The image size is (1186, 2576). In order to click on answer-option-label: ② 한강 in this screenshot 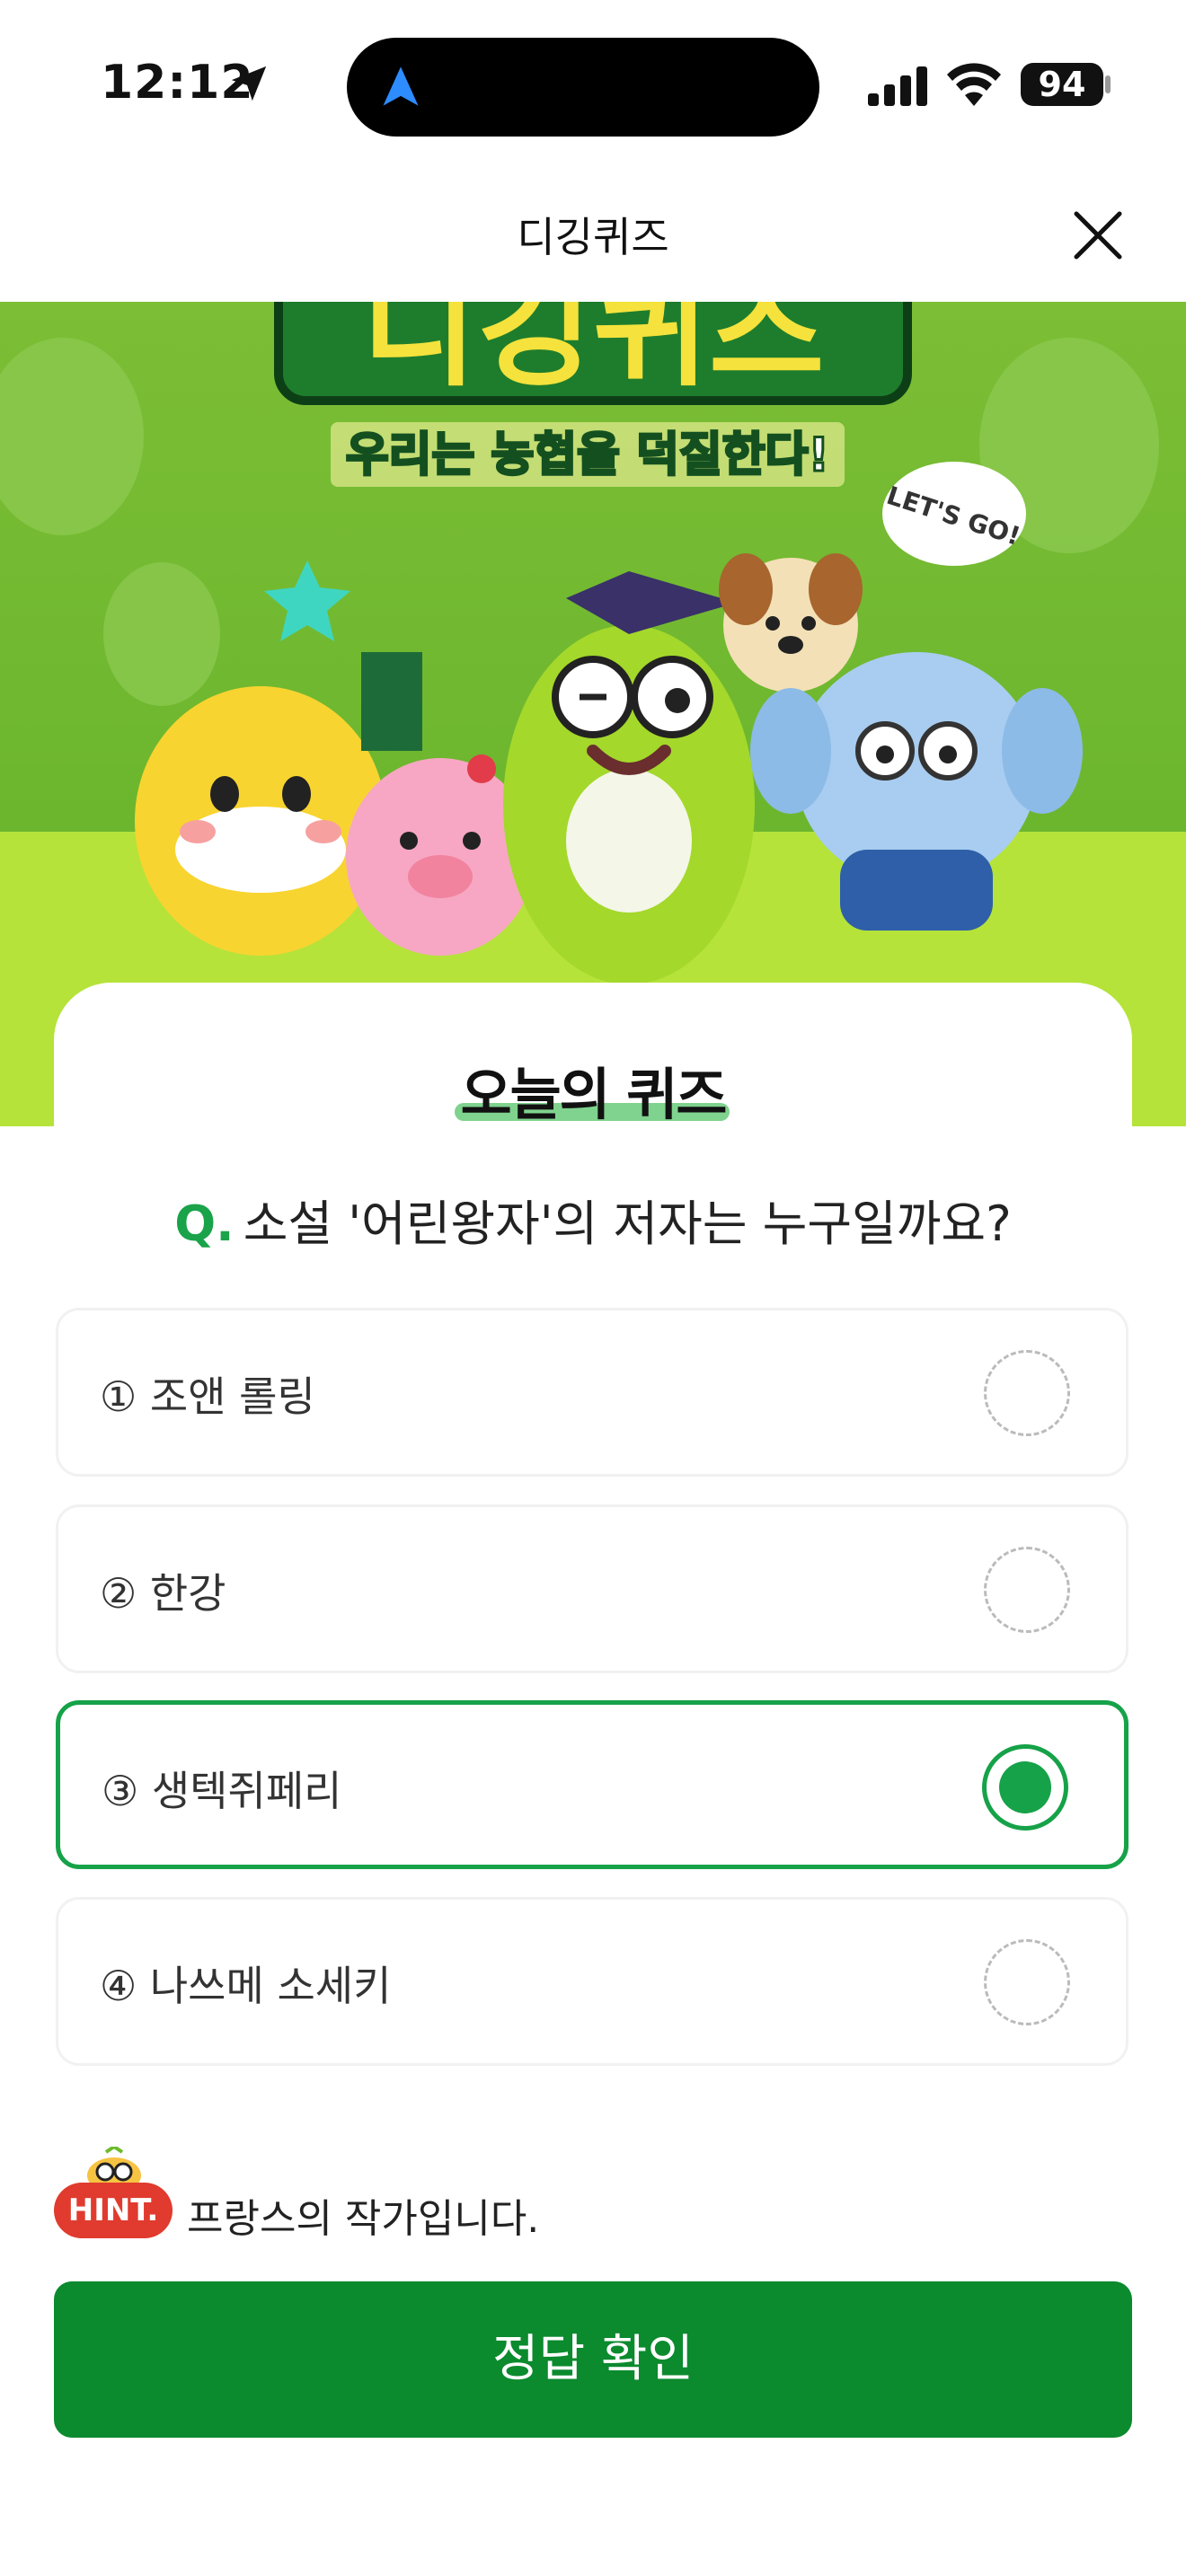, I will do `click(163, 1593)`.